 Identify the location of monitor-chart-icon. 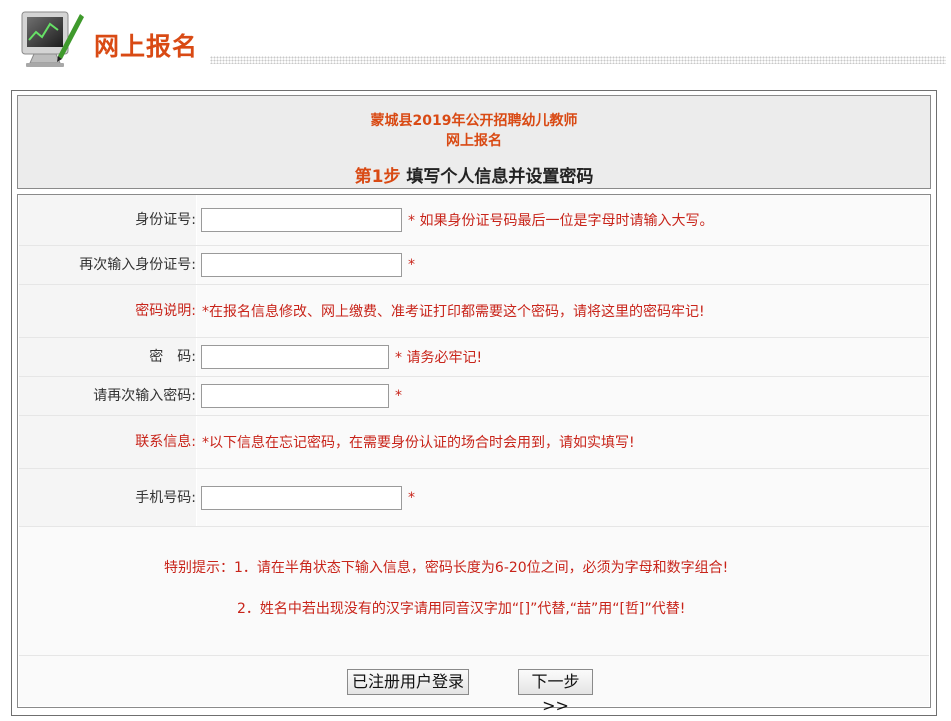
(52, 39).